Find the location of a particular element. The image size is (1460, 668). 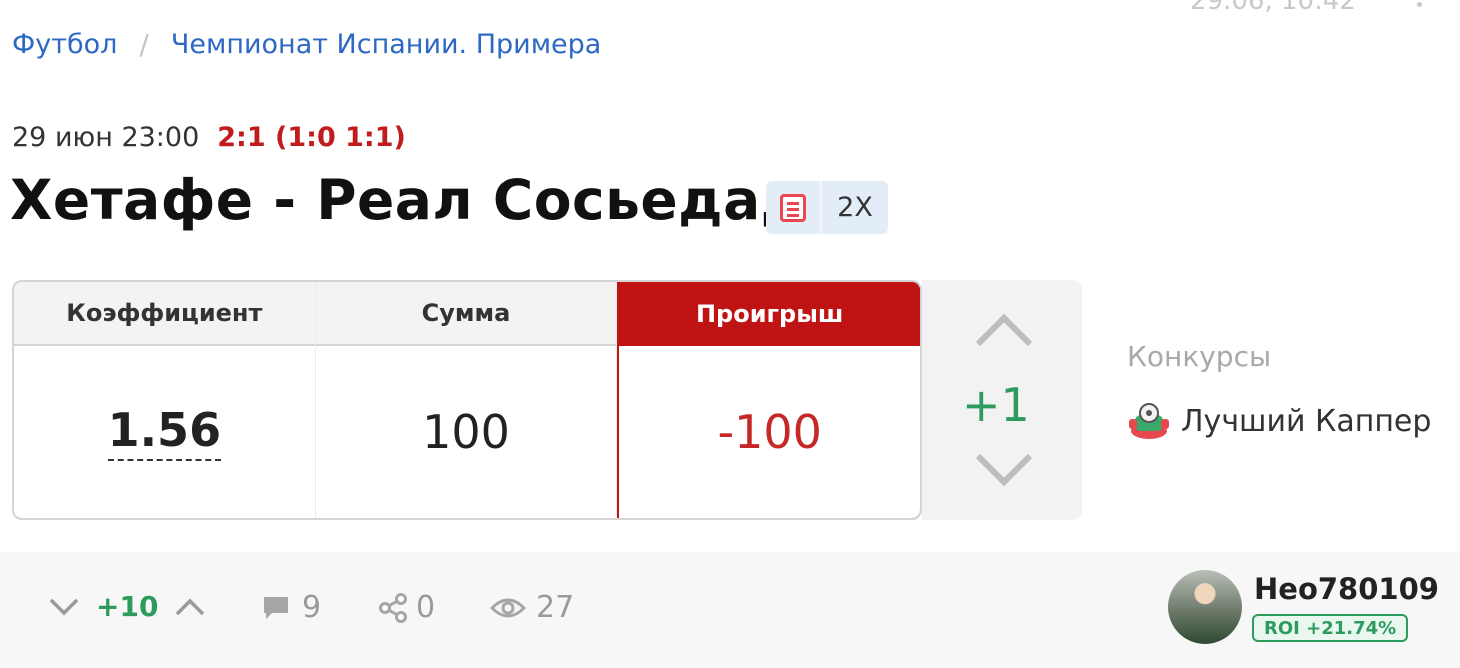

comment-icon is located at coordinates (276, 607).